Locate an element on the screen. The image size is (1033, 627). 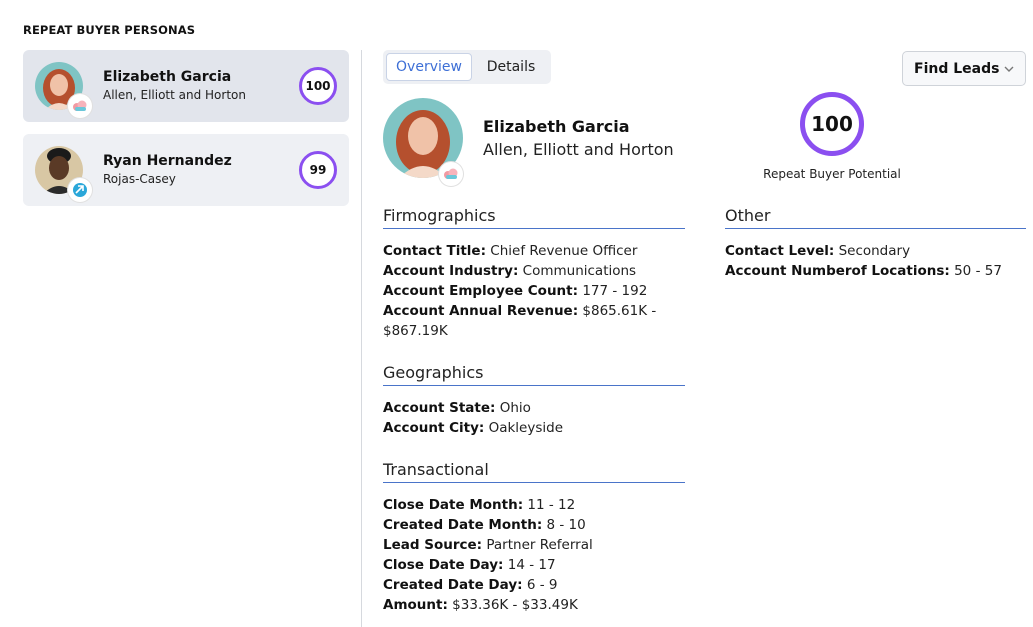
detail-row: Close Date Day: 14 - 17 is located at coordinates (469, 565).